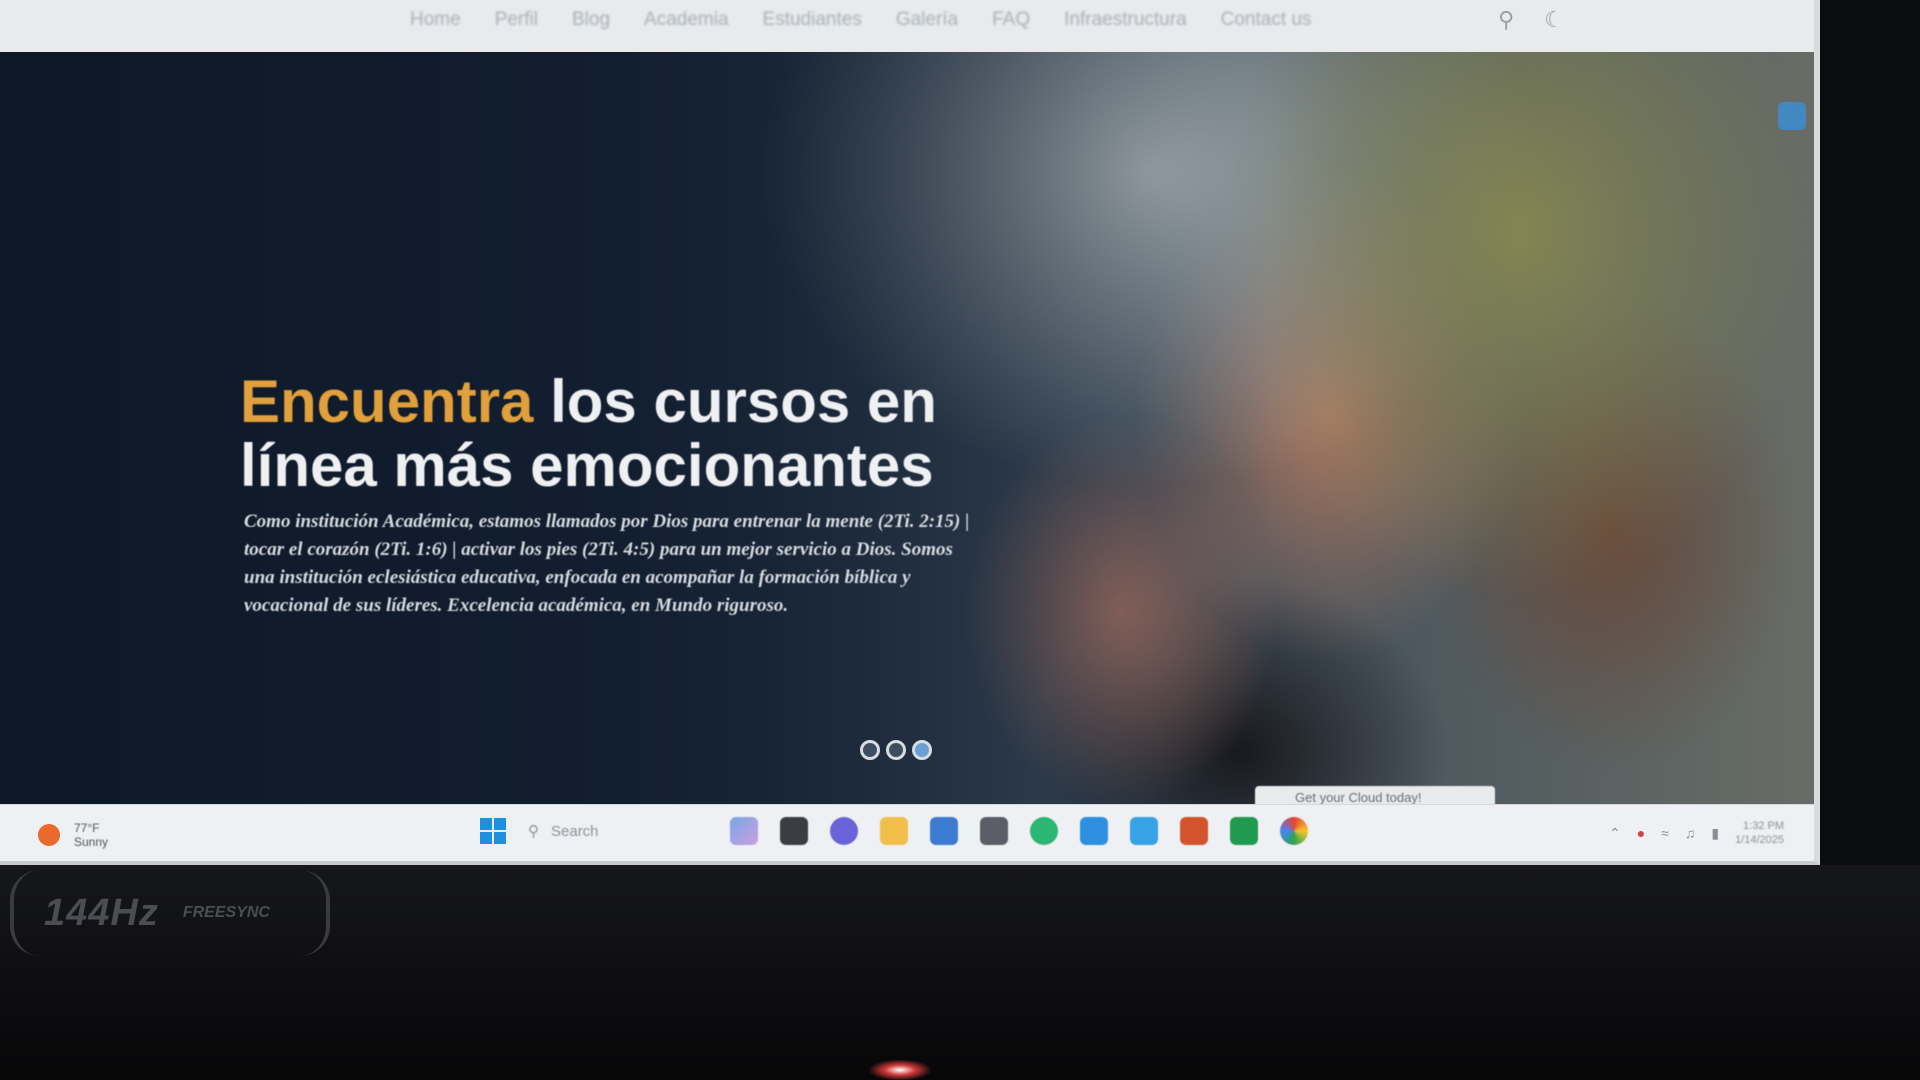 This screenshot has height=1080, width=1920. I want to click on nav-item-infraestructura: Infraestructura, so click(1125, 20).